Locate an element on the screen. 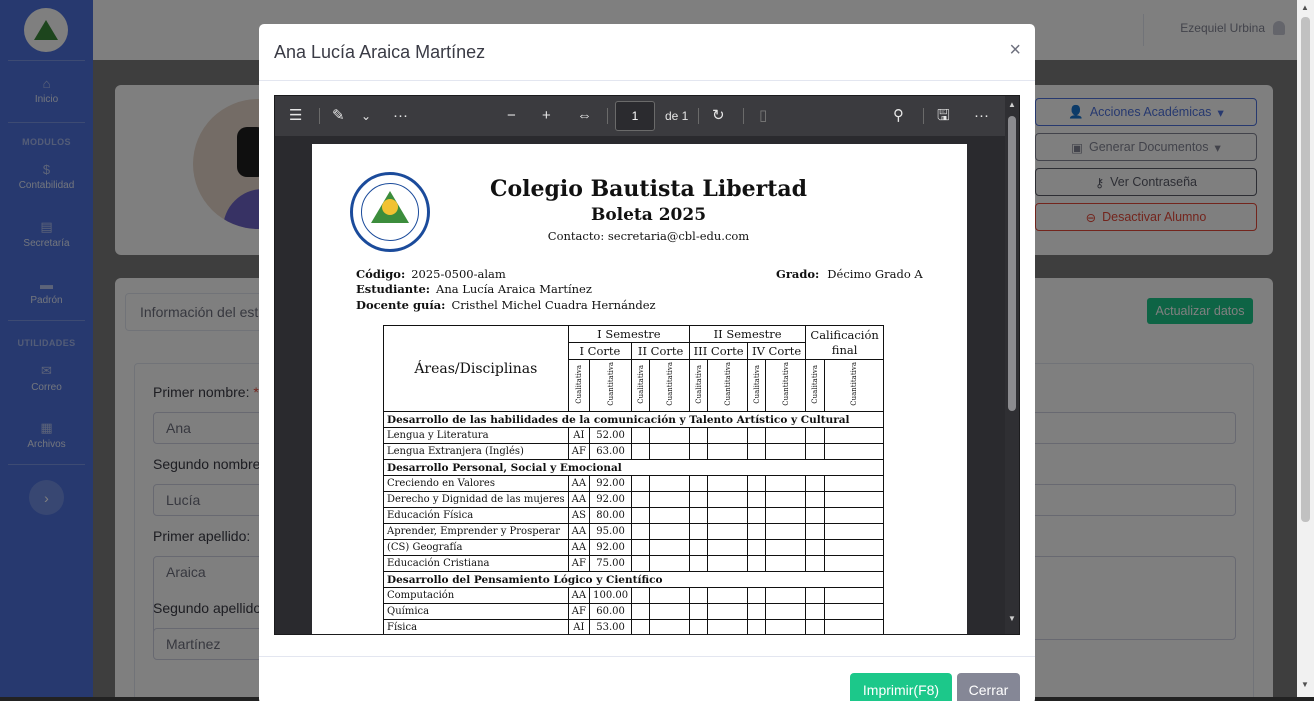 This screenshot has height=701, width=1314. zoom-out-icon: − is located at coordinates (511, 116).